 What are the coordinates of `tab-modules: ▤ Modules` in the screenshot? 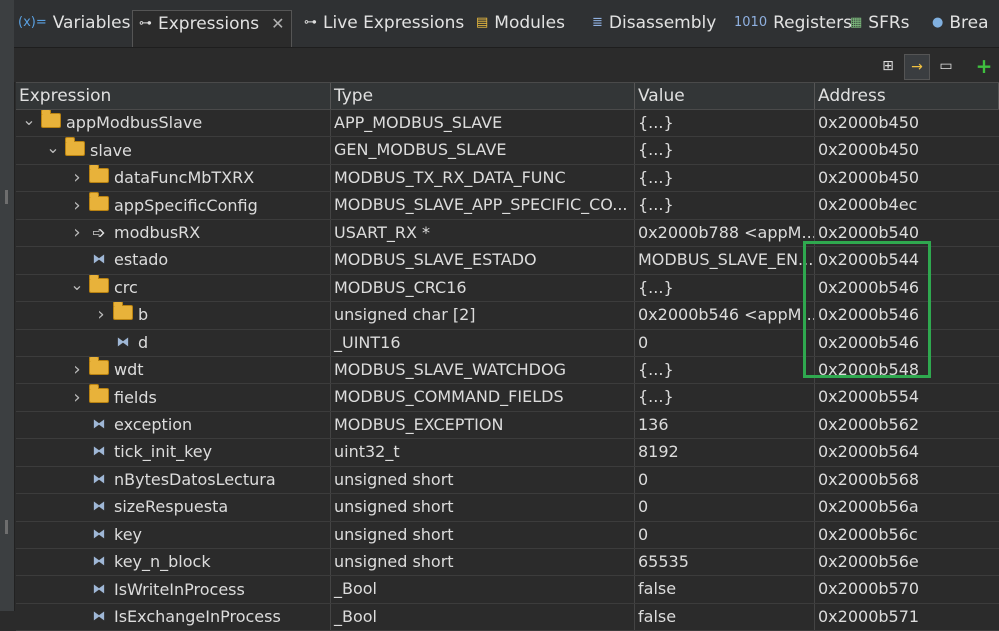 It's located at (520, 31).